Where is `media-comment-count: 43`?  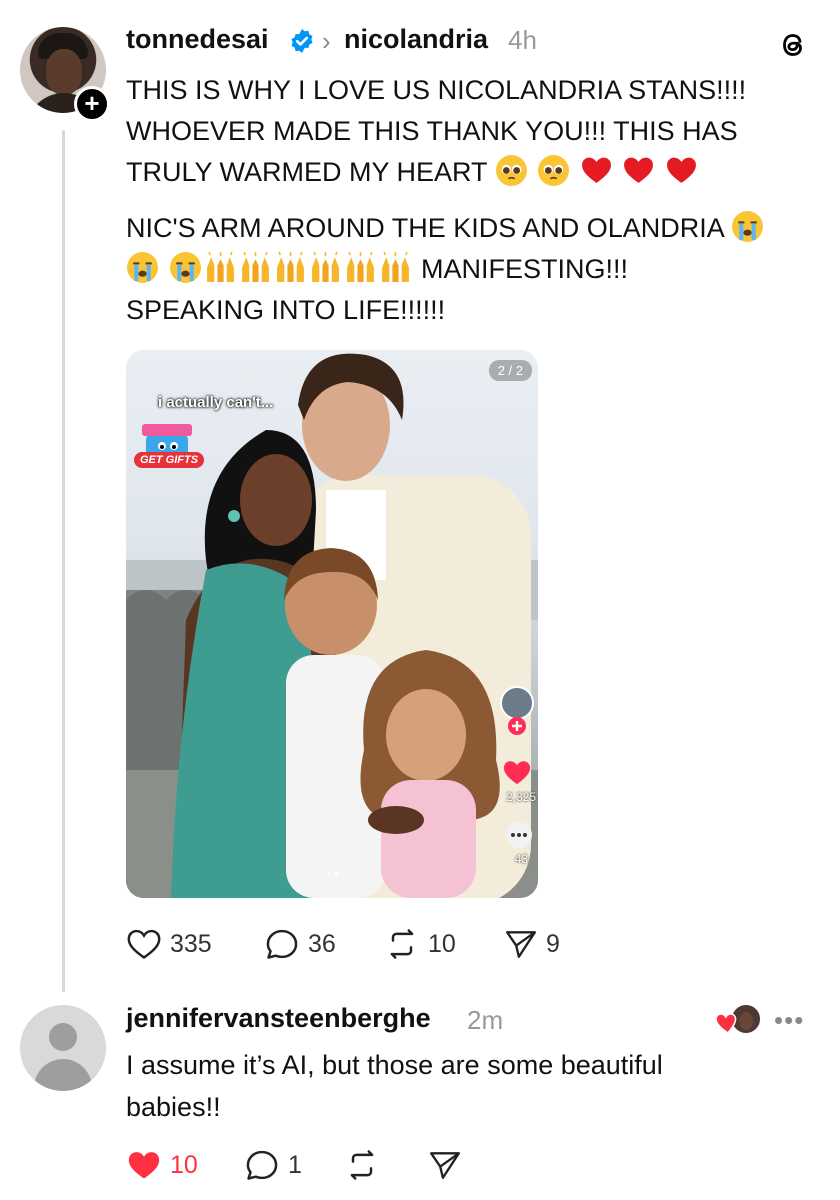
media-comment-count: 43 is located at coordinates (521, 859).